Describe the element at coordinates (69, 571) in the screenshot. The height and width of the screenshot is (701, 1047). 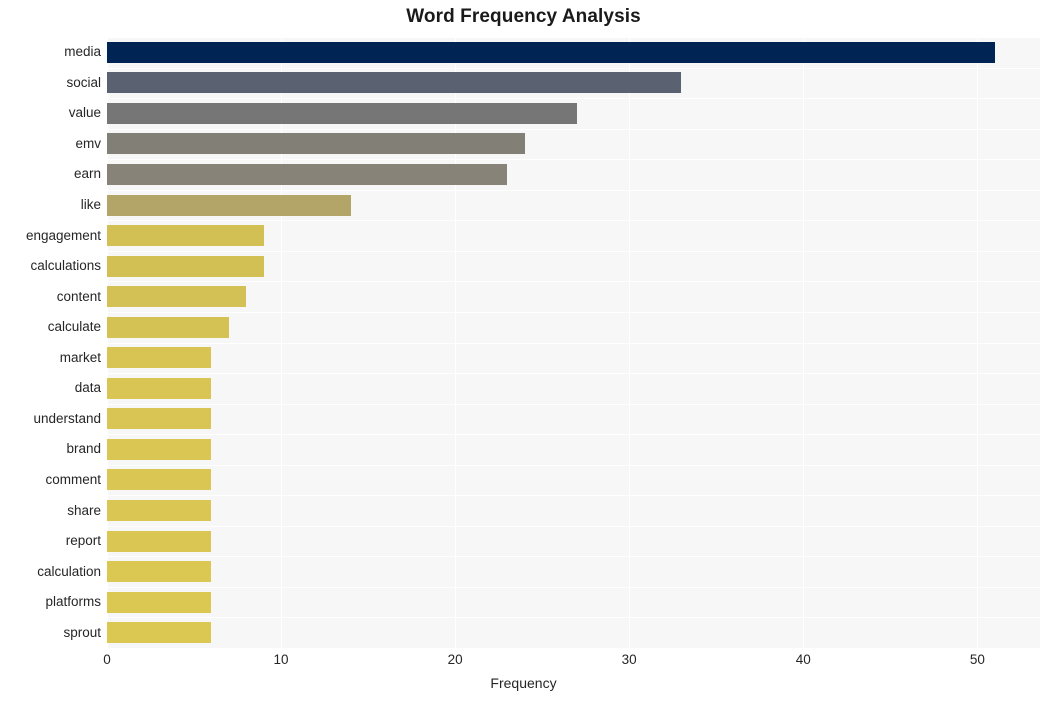
I see `y-tick-label: calculation` at that location.